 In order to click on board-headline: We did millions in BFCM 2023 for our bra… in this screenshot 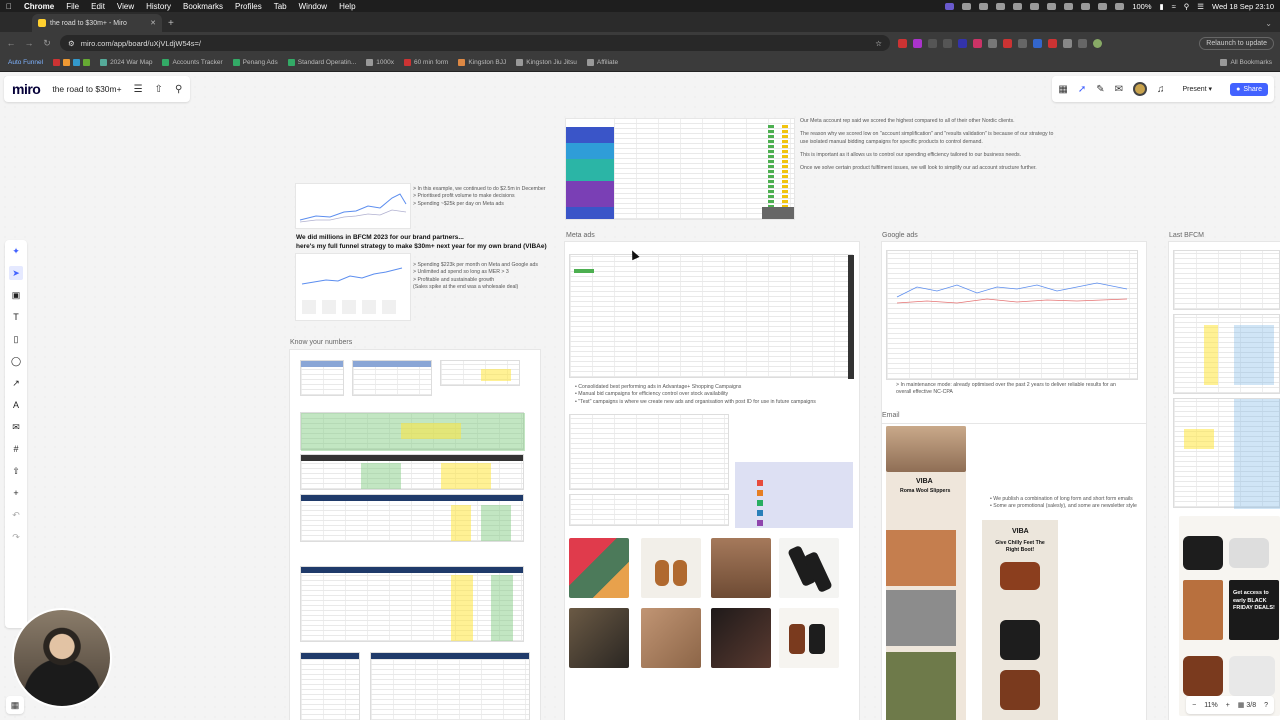, I will do `click(421, 243)`.